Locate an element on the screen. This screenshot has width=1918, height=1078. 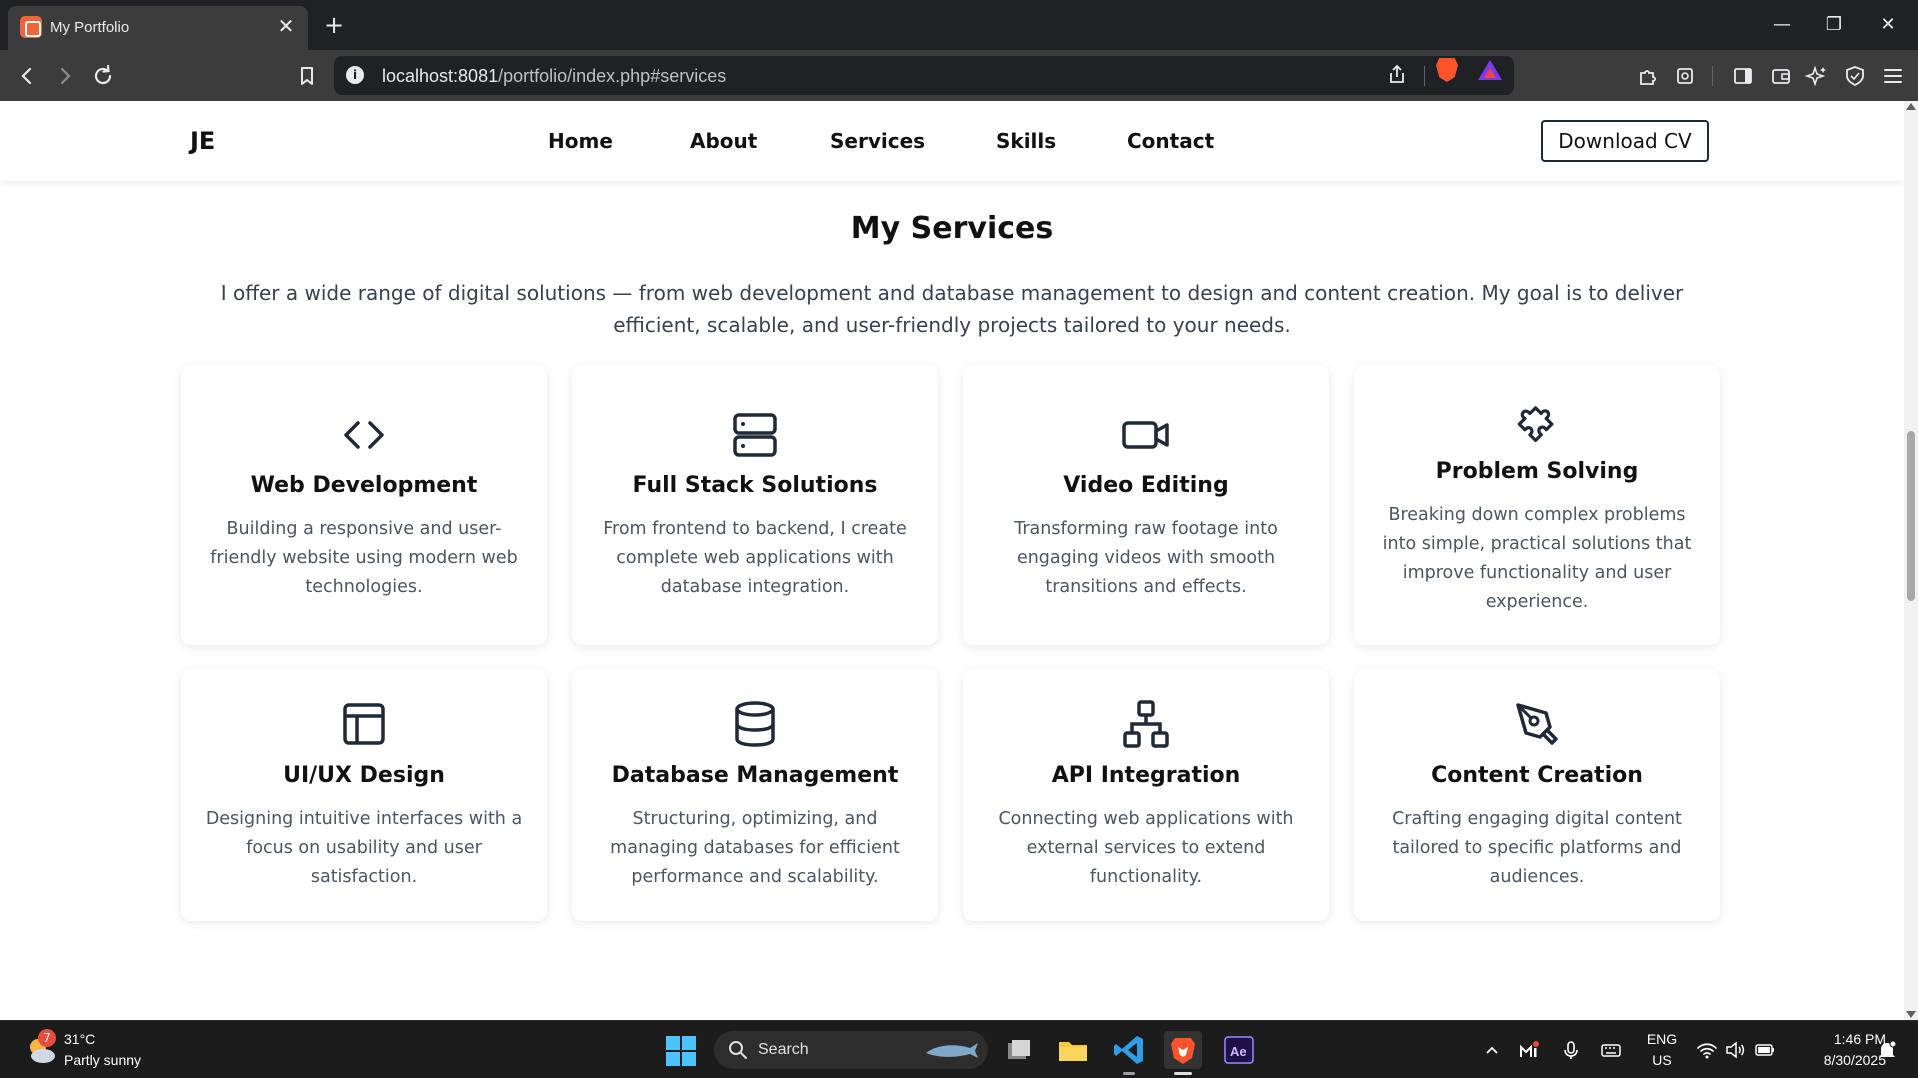
browser-tab-strip: My Portfolio ✕ + — ❐ ✕ is located at coordinates (959, 25).